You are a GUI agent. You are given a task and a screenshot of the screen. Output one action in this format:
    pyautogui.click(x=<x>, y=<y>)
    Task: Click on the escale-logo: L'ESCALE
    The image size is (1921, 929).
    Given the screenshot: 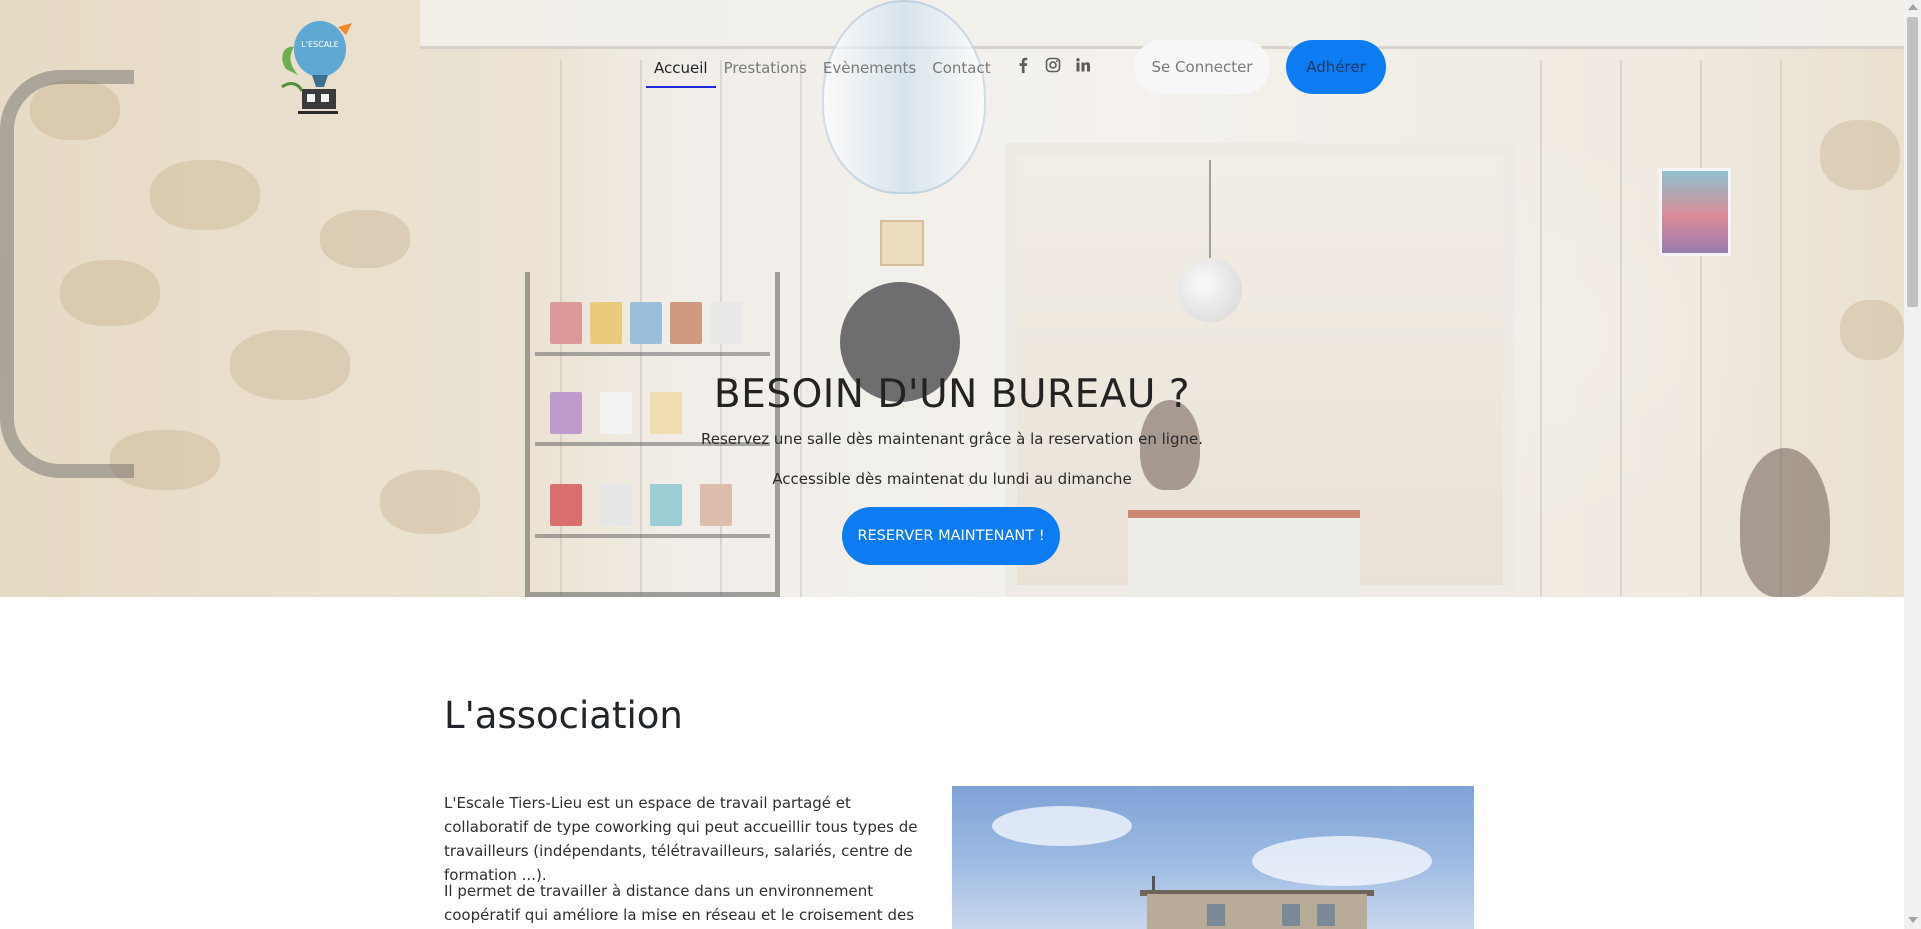 What is the action you would take?
    pyautogui.click(x=320, y=67)
    